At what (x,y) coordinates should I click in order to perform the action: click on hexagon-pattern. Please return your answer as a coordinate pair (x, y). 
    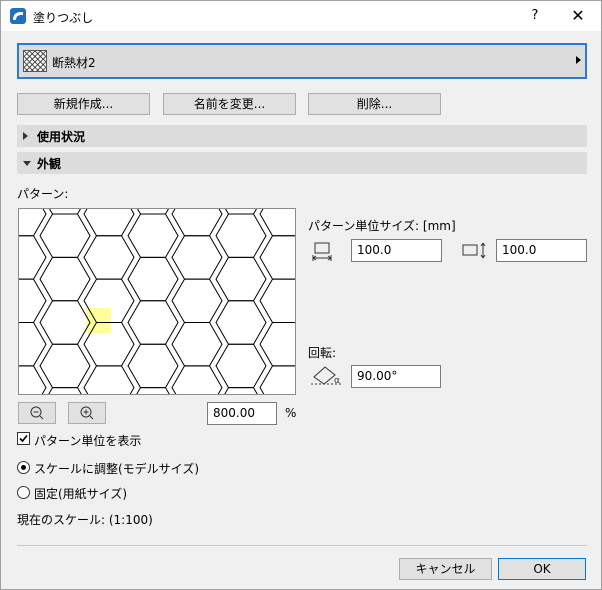
    Looking at the image, I should click on (157, 301).